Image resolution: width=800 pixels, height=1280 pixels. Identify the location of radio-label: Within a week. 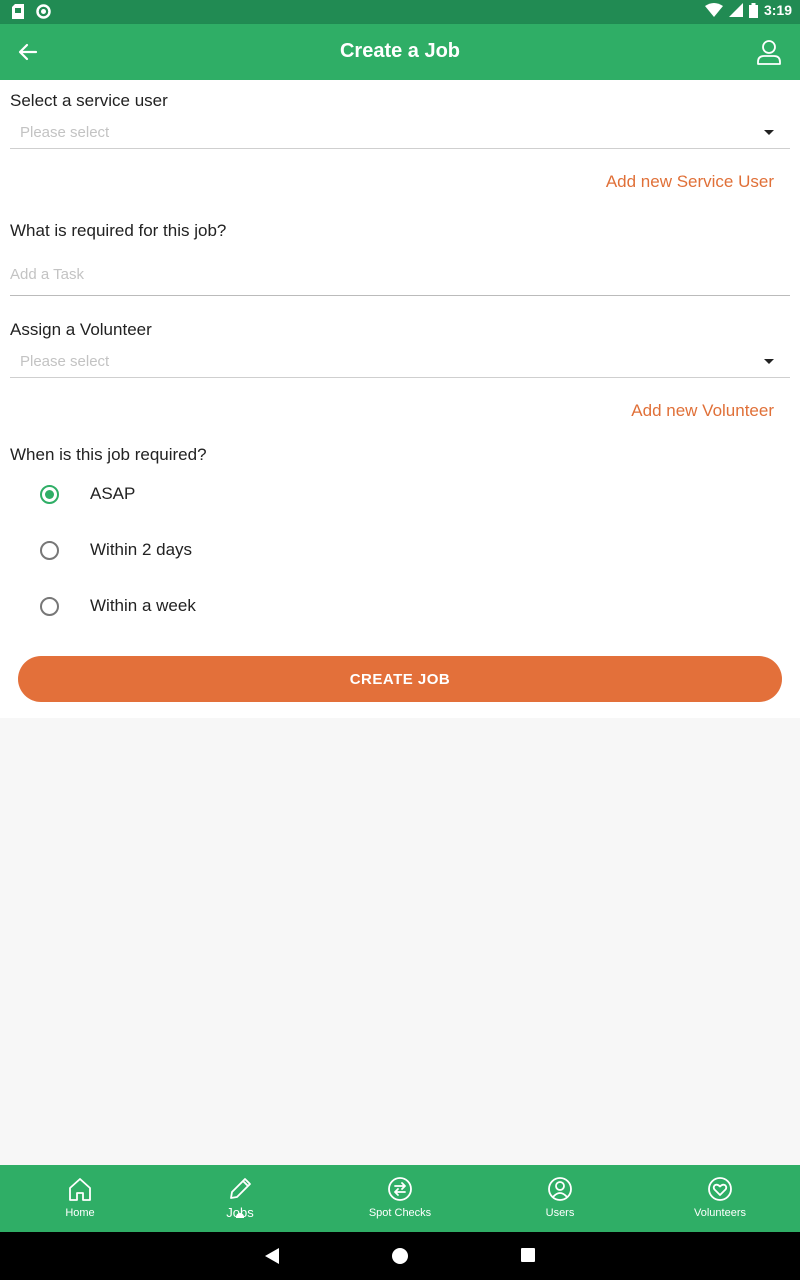
(143, 605).